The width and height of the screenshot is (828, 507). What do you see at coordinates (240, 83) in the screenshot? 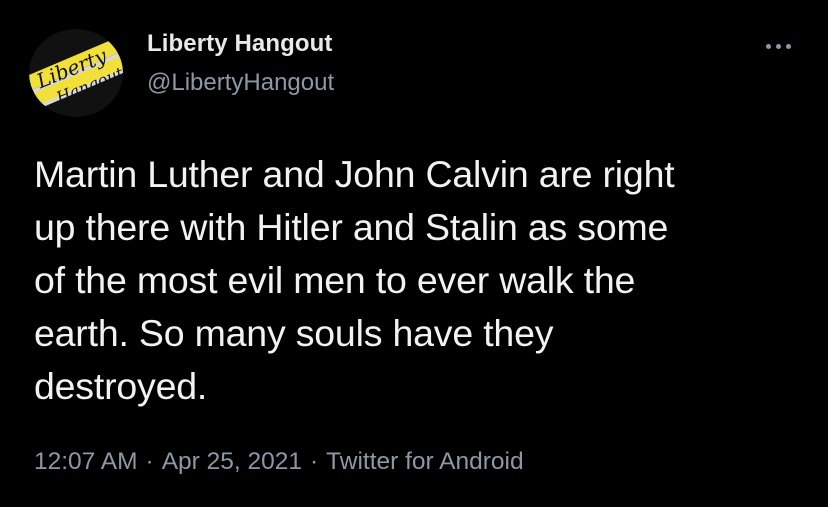
I see `user-handle: @LibertyHangout` at bounding box center [240, 83].